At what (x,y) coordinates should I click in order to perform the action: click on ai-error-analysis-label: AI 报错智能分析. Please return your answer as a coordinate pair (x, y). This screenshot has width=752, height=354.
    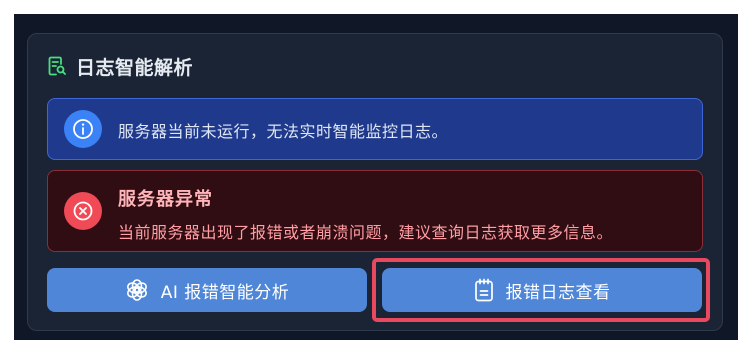
    Looking at the image, I should click on (225, 292).